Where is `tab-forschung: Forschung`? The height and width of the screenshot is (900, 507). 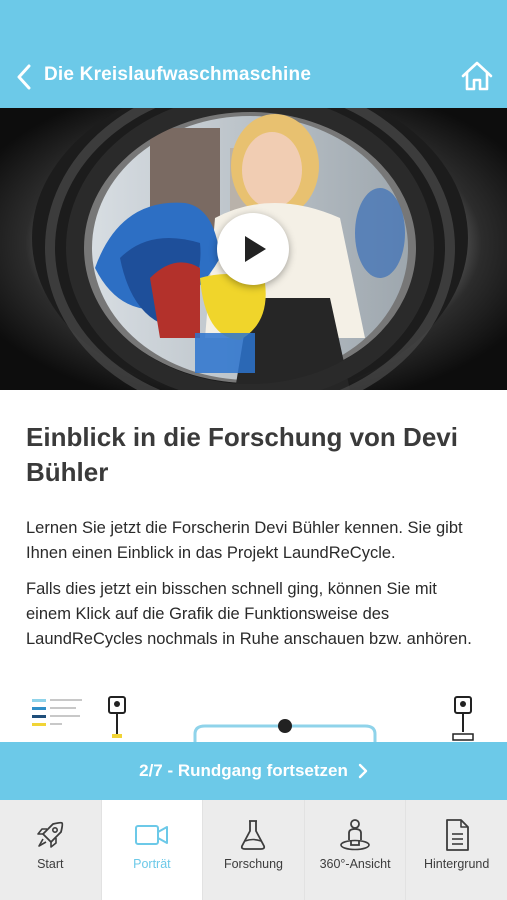 tab-forschung: Forschung is located at coordinates (254, 850).